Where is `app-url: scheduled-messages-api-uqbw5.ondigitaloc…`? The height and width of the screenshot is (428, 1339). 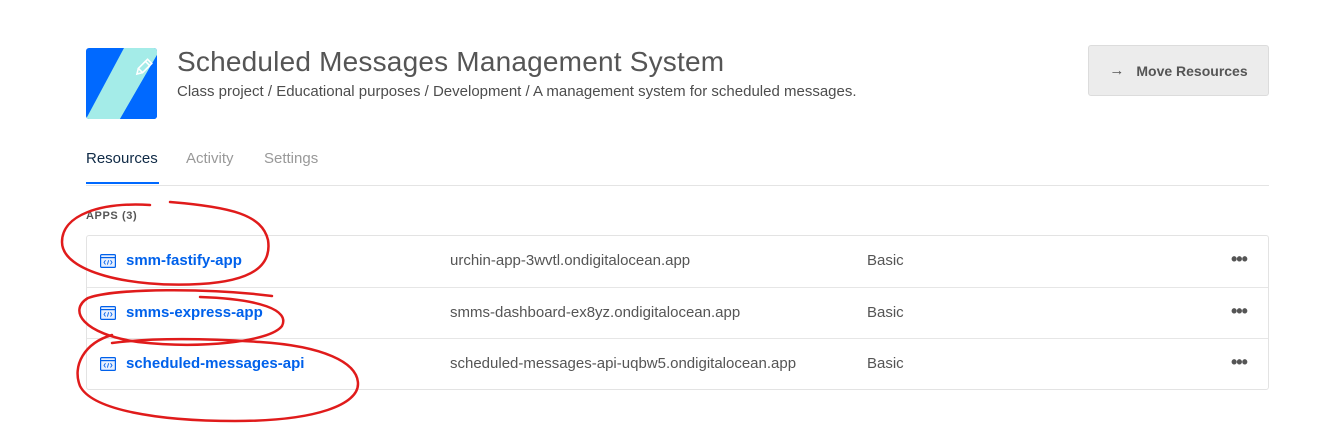
app-url: scheduled-messages-api-uqbw5.ondigitaloc… is located at coordinates (623, 363).